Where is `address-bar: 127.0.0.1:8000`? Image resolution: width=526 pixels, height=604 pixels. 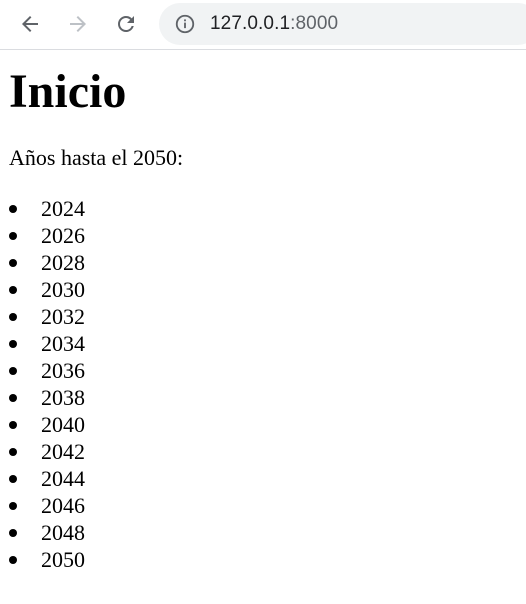
address-bar: 127.0.0.1:8000 is located at coordinates (342, 24).